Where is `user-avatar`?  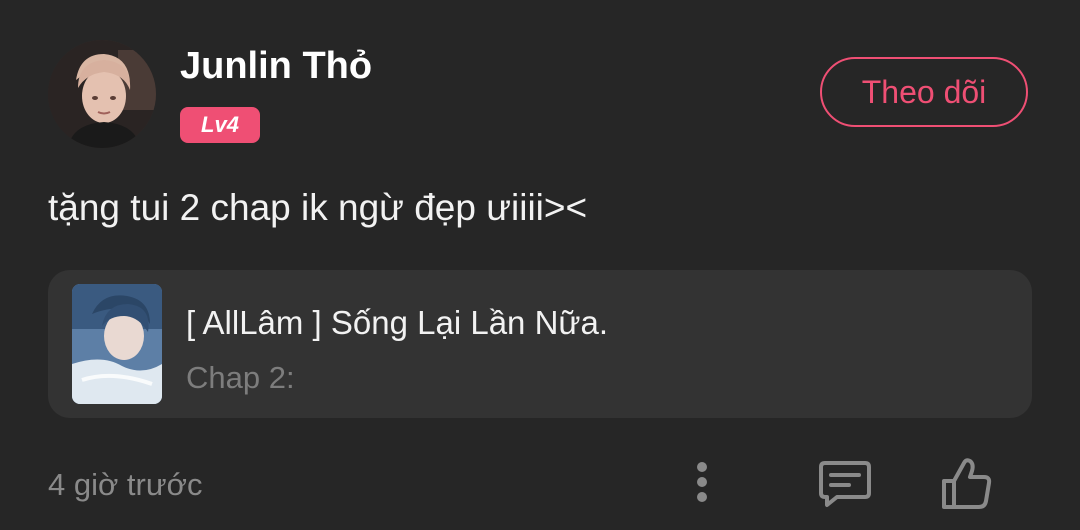
user-avatar is located at coordinates (102, 94).